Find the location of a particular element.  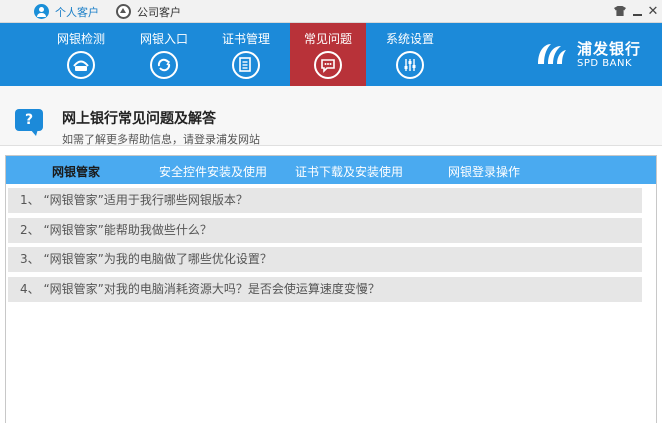

nav-item-online-entry: 网银入口 is located at coordinates (164, 54).